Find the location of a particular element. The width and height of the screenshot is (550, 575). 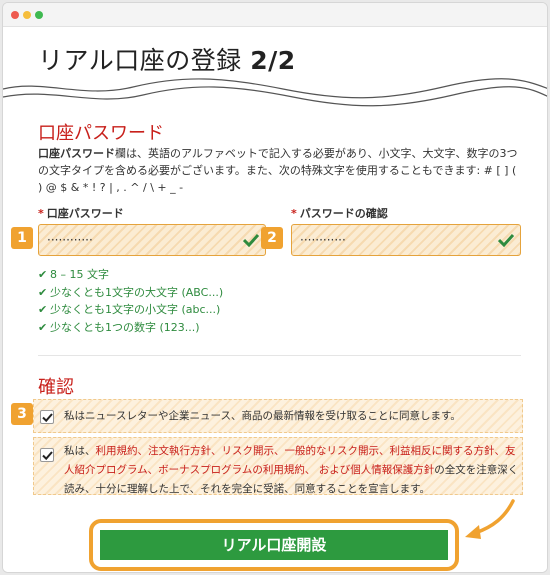

section-divider is located at coordinates (279, 355).